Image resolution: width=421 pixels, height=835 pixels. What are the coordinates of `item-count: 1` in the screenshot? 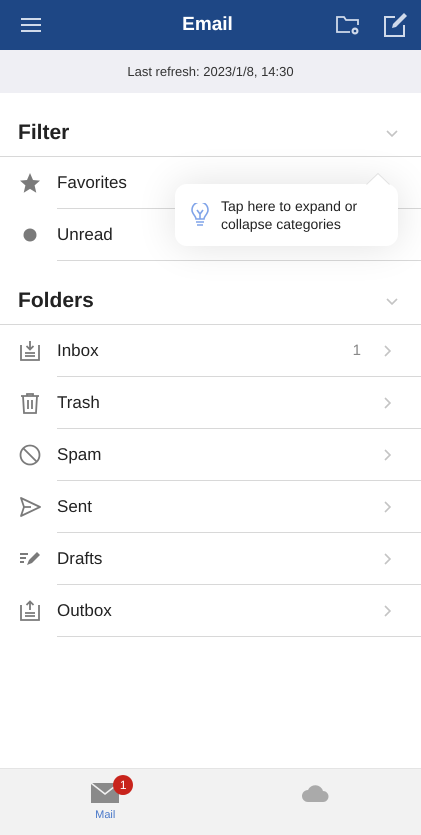 It's located at (356, 350).